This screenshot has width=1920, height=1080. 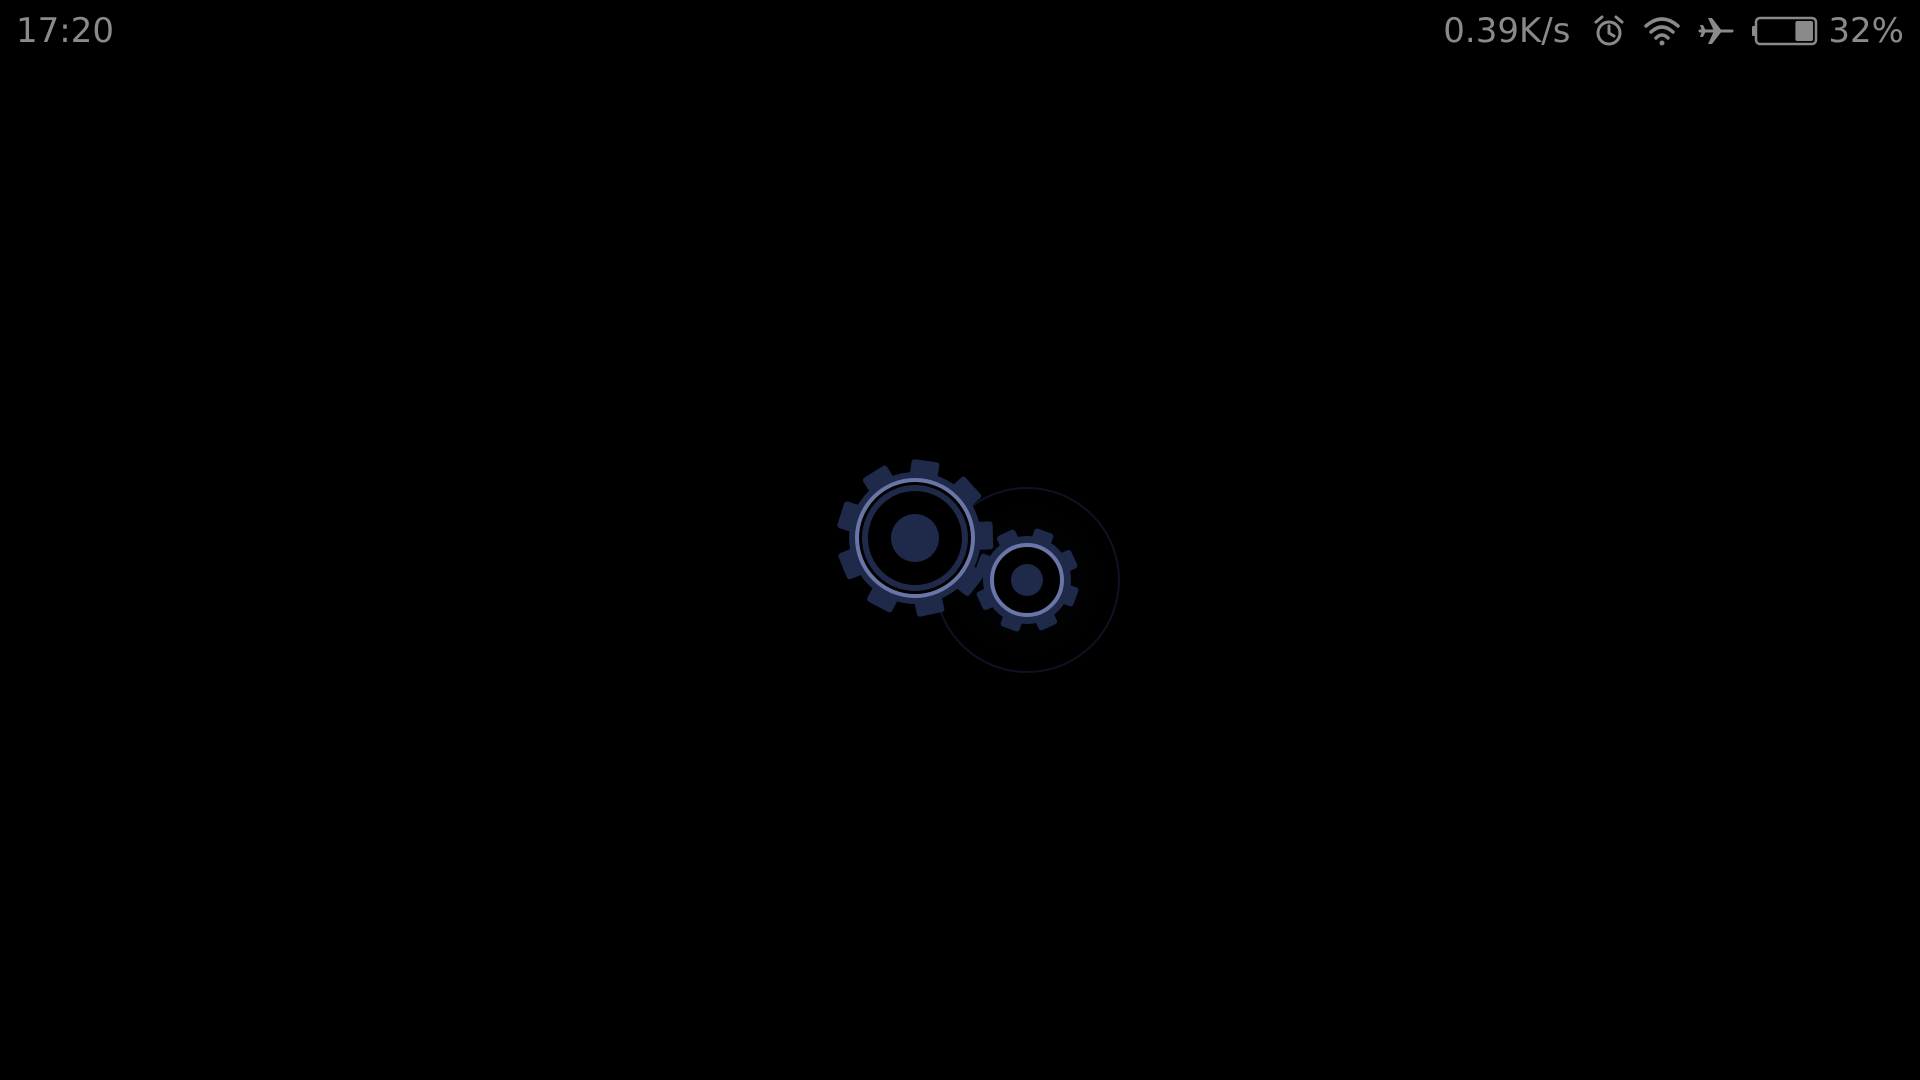 I want to click on status-indicators: 0.39K/s 32%, so click(x=1673, y=31).